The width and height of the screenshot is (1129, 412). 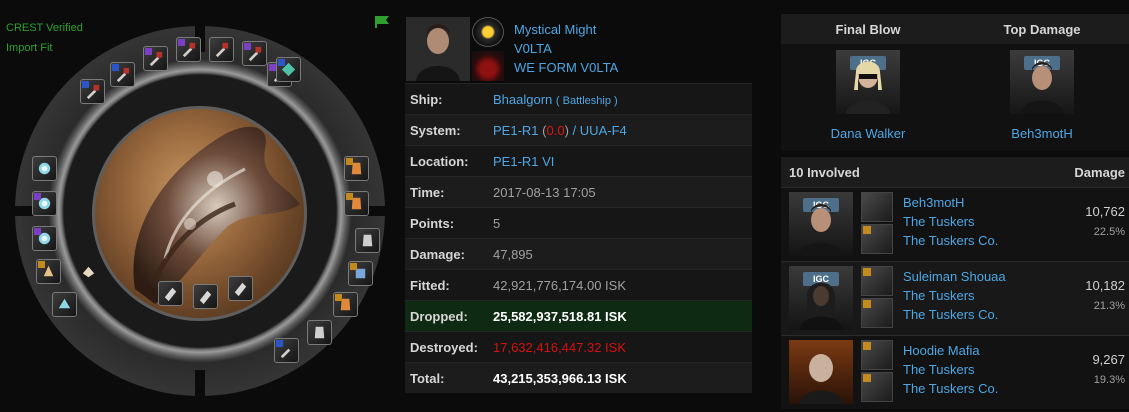 What do you see at coordinates (516, 130) in the screenshot?
I see `system-link: PE1-R1` at bounding box center [516, 130].